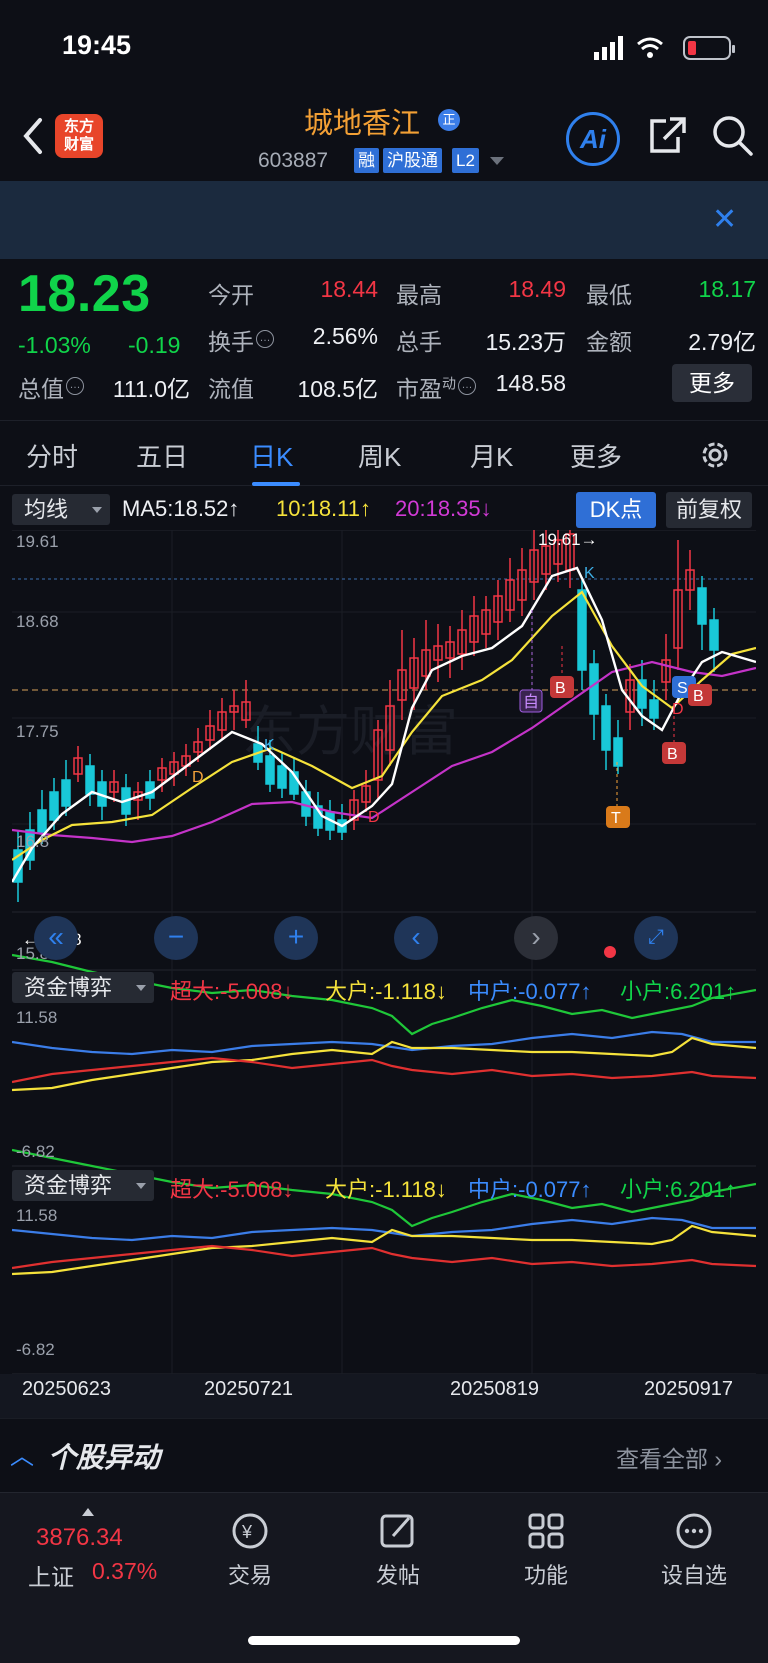 This screenshot has width=768, height=1663. What do you see at coordinates (416, 938) in the screenshot?
I see `prev-icon: ‹` at bounding box center [416, 938].